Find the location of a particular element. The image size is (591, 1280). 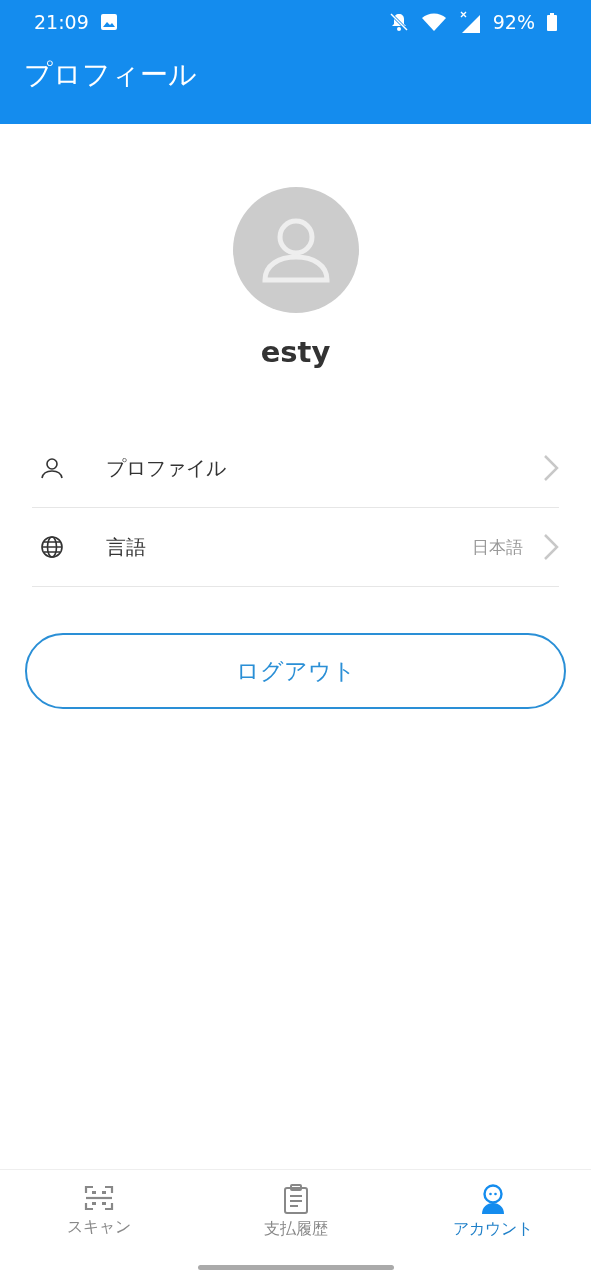

menu-label: 言語 is located at coordinates (126, 547).